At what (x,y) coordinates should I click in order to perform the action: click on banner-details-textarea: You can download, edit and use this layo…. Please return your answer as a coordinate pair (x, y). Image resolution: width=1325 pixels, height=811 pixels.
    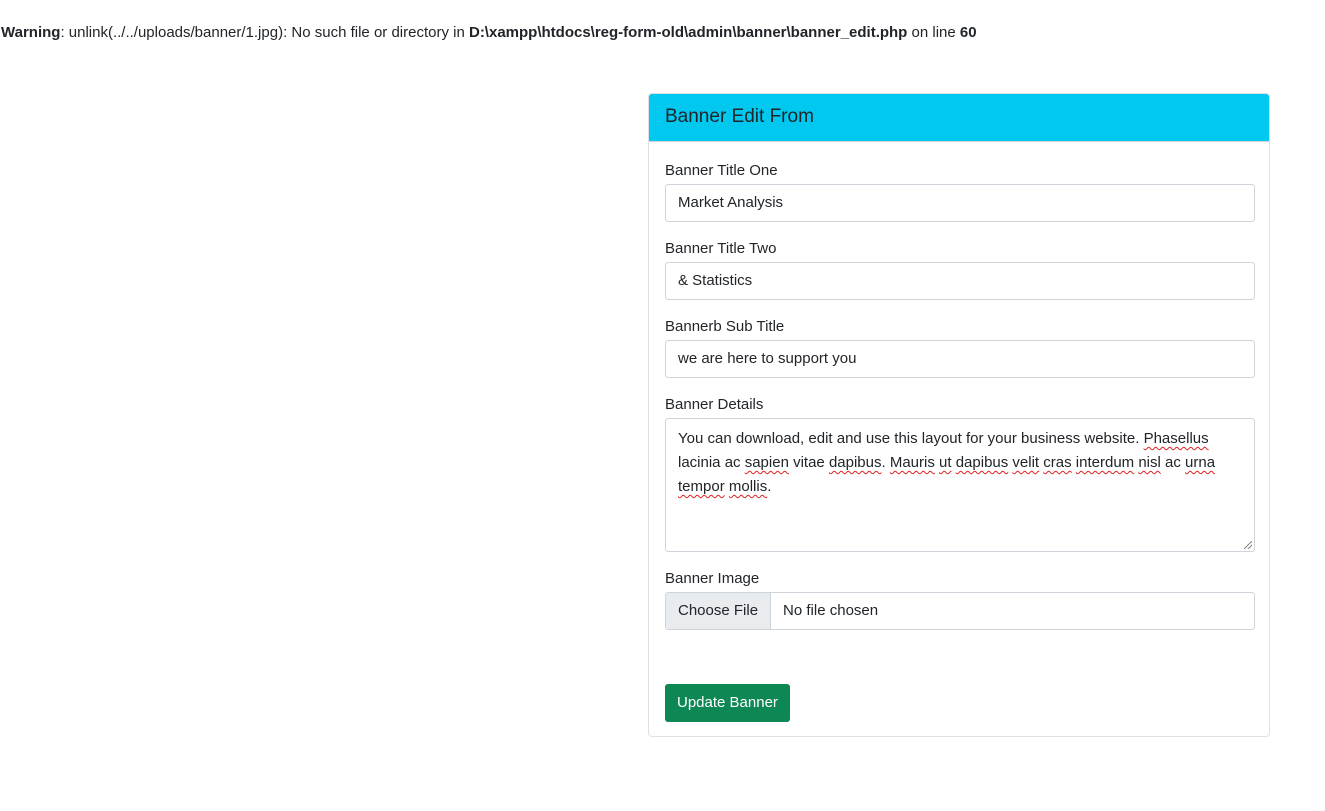
    Looking at the image, I should click on (960, 485).